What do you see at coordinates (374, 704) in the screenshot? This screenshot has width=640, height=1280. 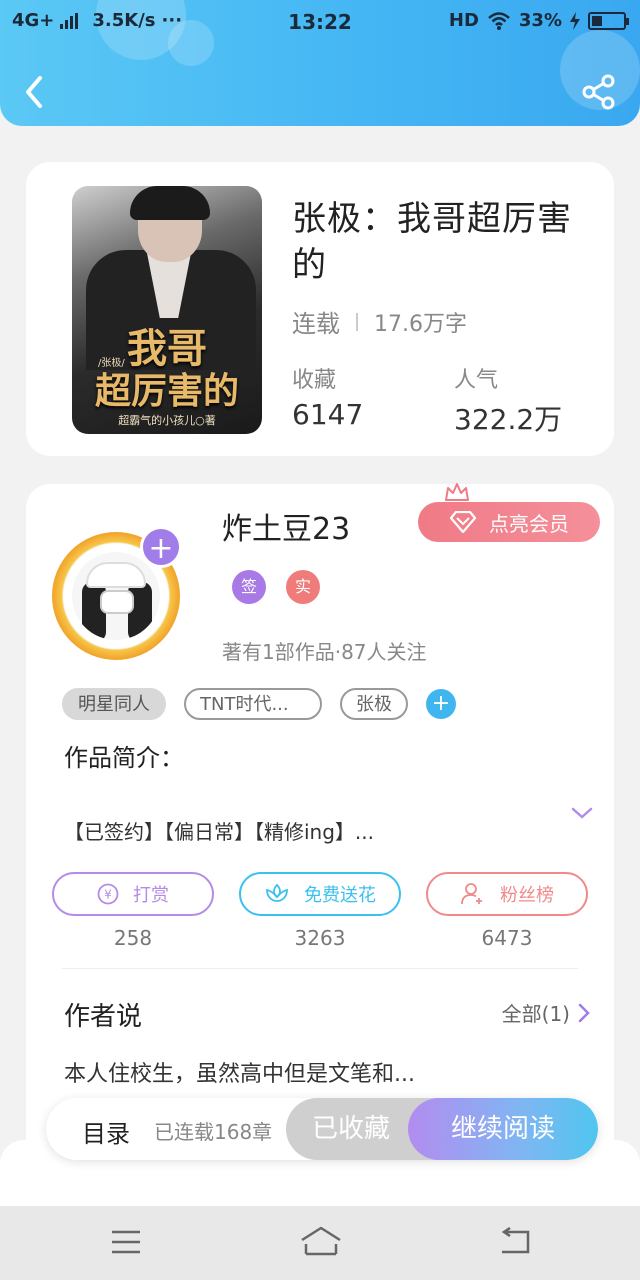 I see `tag-item: 张极` at bounding box center [374, 704].